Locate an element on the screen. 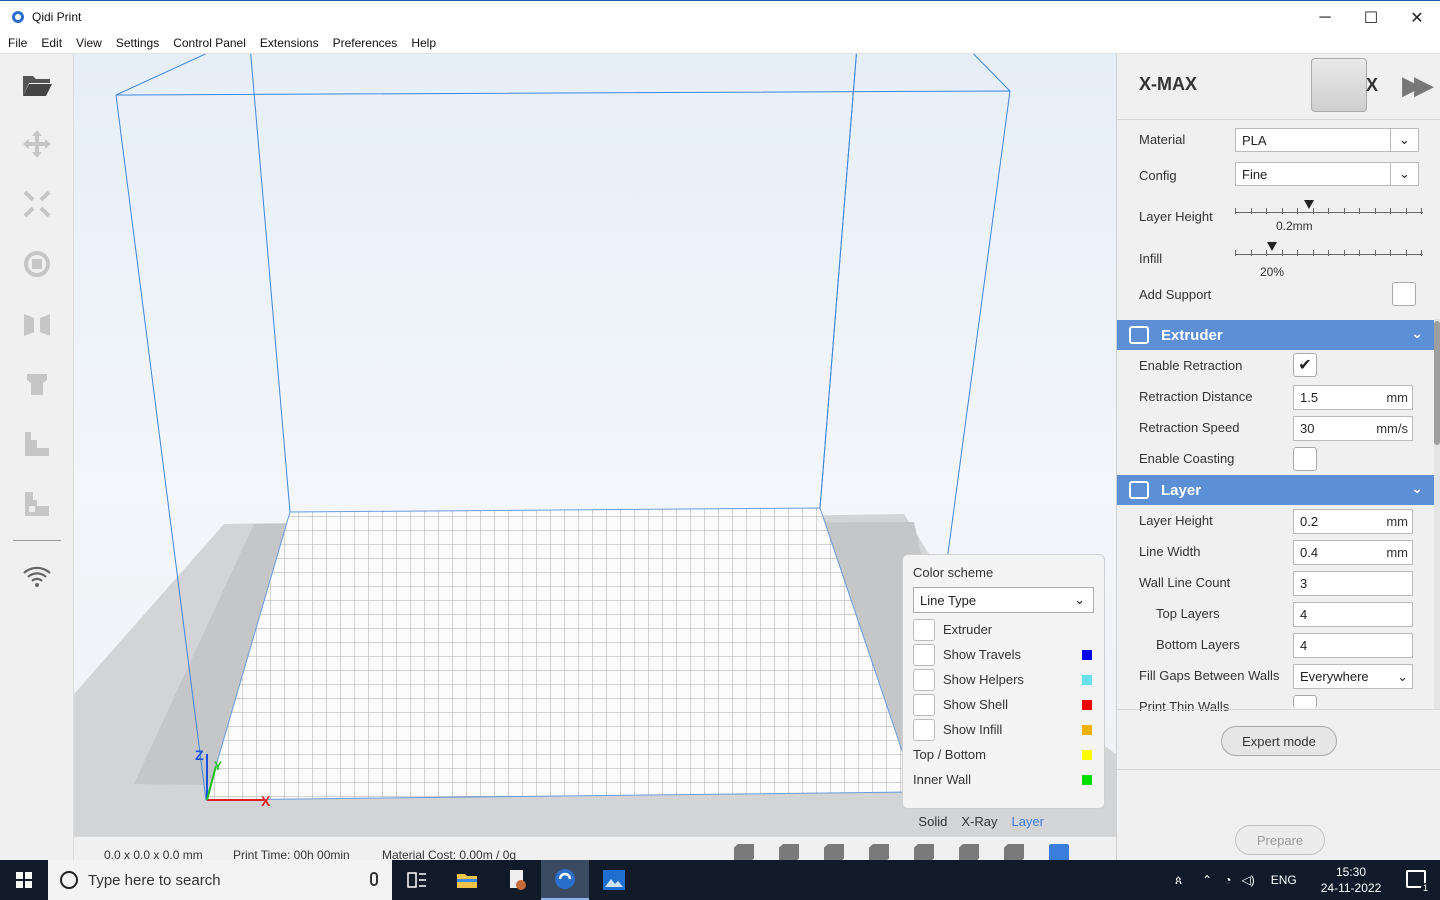  material-select: PLA ⌄ is located at coordinates (1327, 140).